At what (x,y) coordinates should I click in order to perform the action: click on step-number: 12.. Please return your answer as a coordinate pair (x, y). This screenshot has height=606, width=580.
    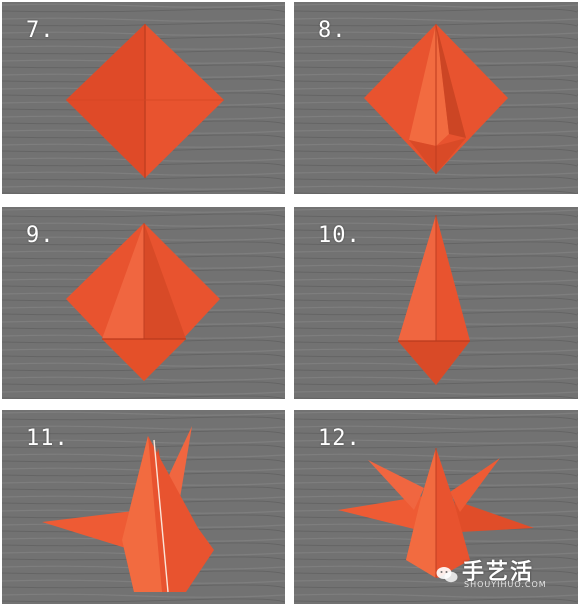
    Looking at the image, I should click on (339, 438).